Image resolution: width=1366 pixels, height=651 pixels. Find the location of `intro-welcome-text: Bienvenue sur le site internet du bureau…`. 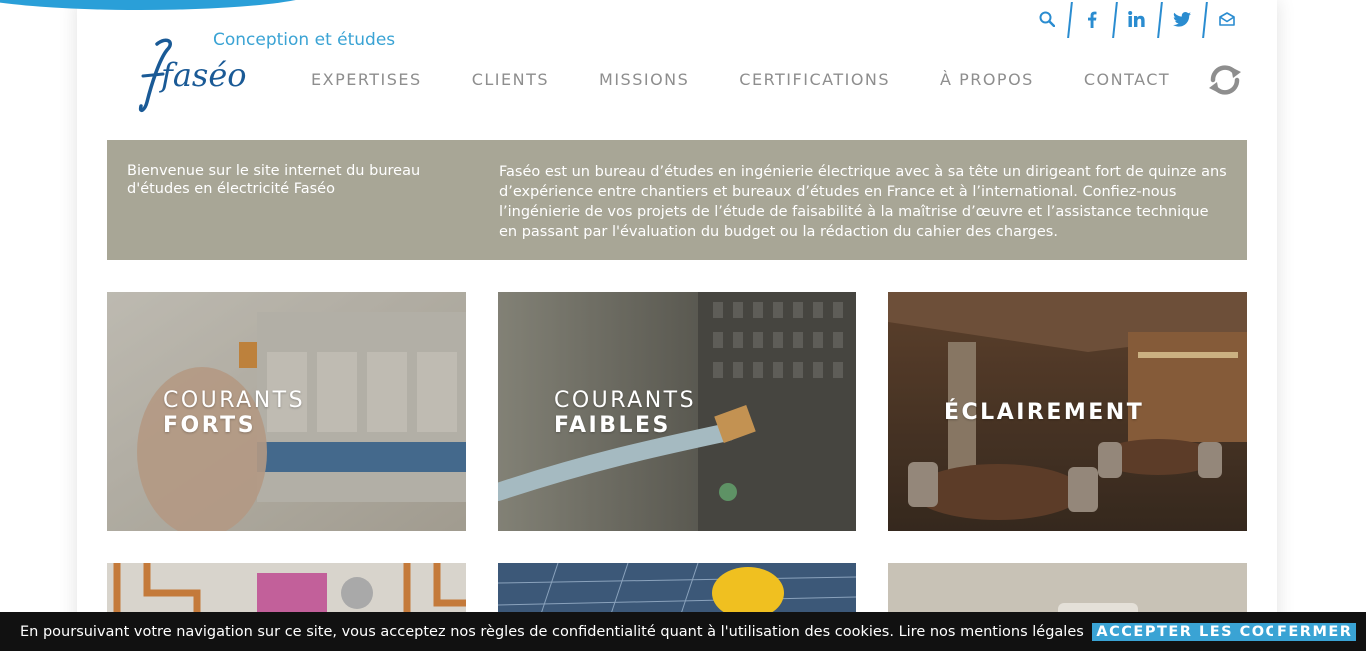

intro-welcome-text: Bienvenue sur le site internet du bureau… is located at coordinates (274, 180).